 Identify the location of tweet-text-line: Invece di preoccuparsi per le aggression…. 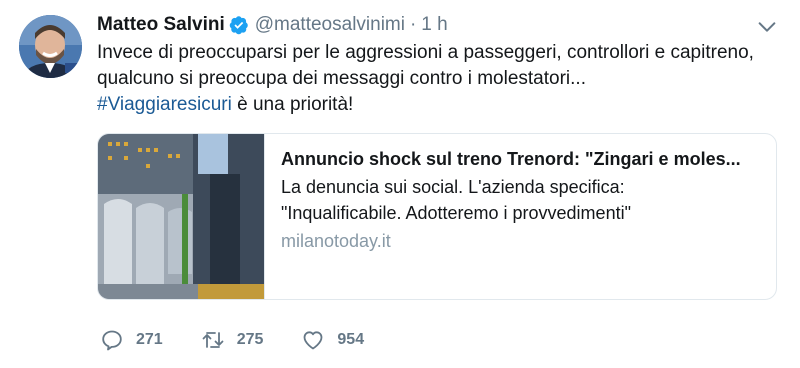
(425, 52).